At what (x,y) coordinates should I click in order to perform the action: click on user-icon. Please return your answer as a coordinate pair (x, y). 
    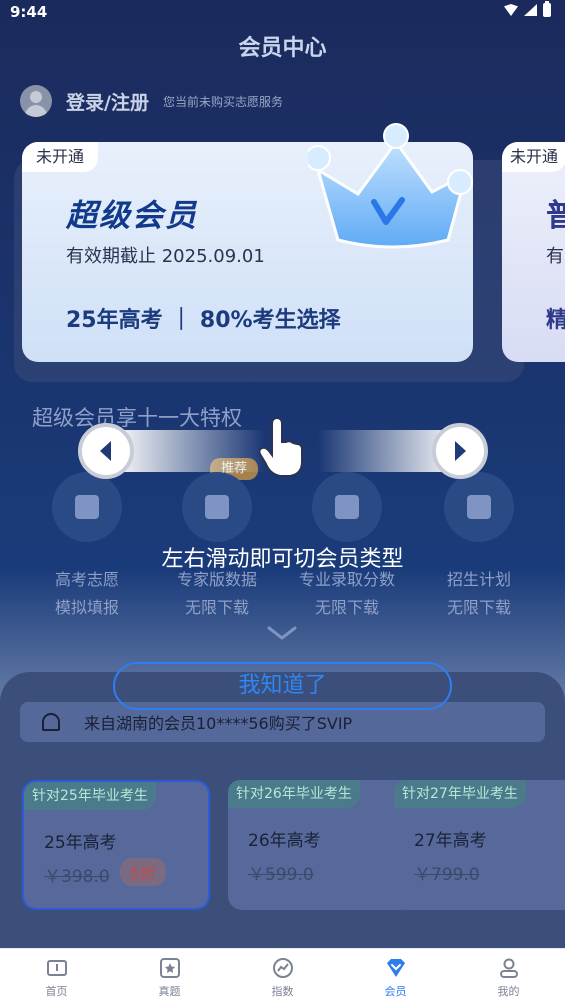
    Looking at the image, I should click on (508, 968).